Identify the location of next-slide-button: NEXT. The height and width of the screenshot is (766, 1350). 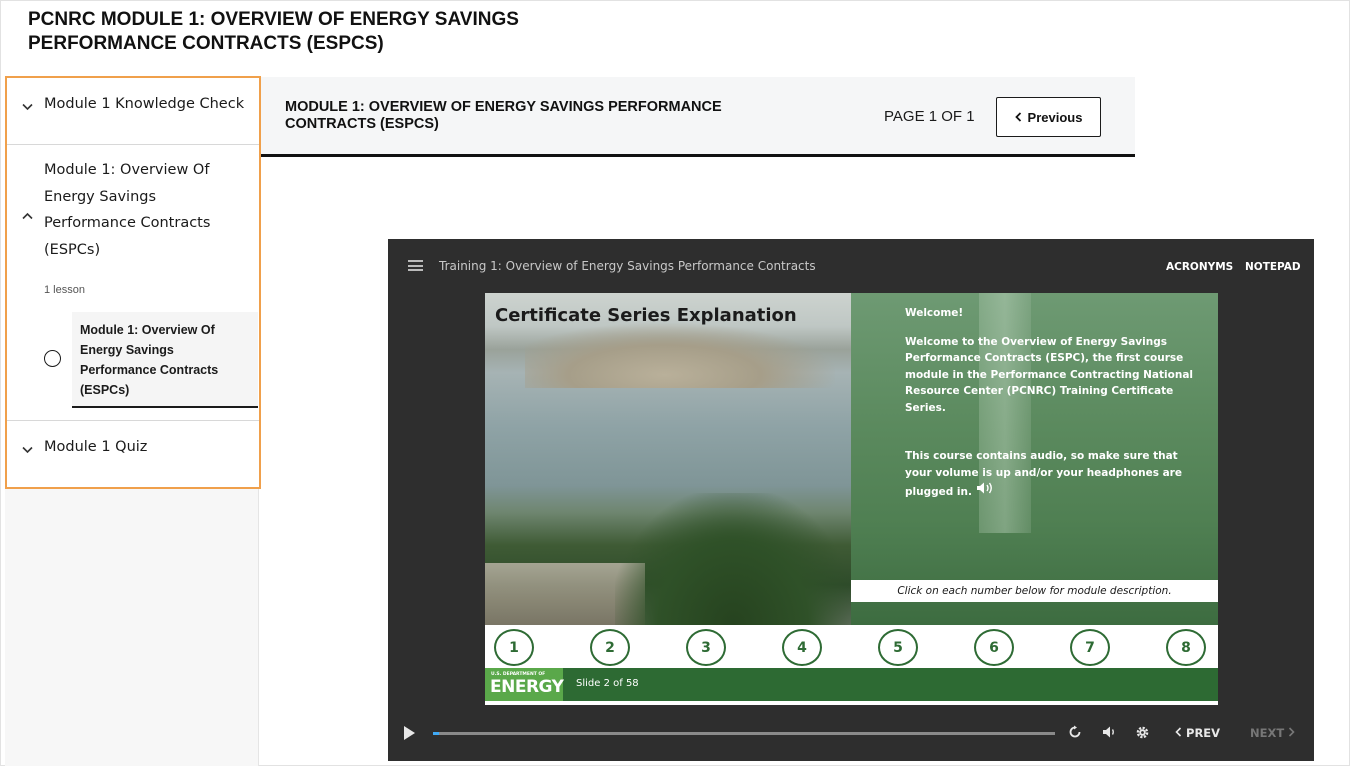
(1272, 733).